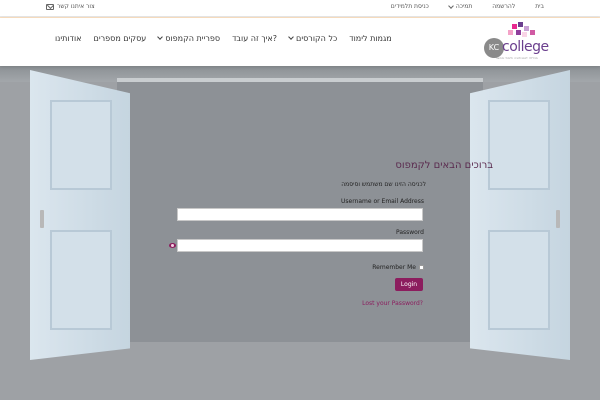 The height and width of the screenshot is (400, 600). I want to click on top-nav-student-login: כניסת תלמידים, so click(410, 6).